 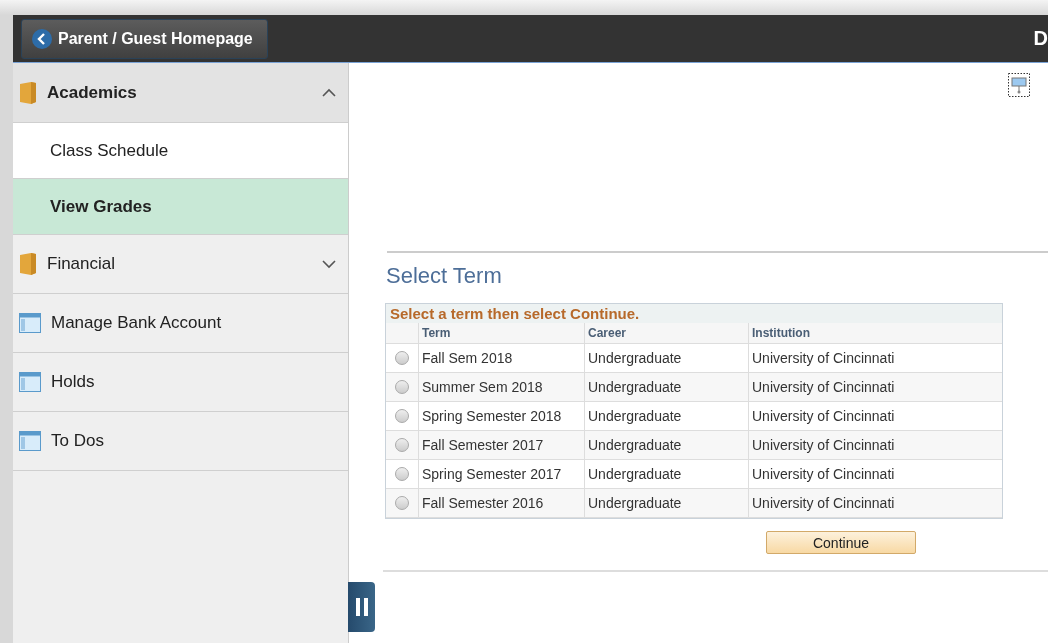 What do you see at coordinates (444, 276) in the screenshot?
I see `section-heading: Select Term` at bounding box center [444, 276].